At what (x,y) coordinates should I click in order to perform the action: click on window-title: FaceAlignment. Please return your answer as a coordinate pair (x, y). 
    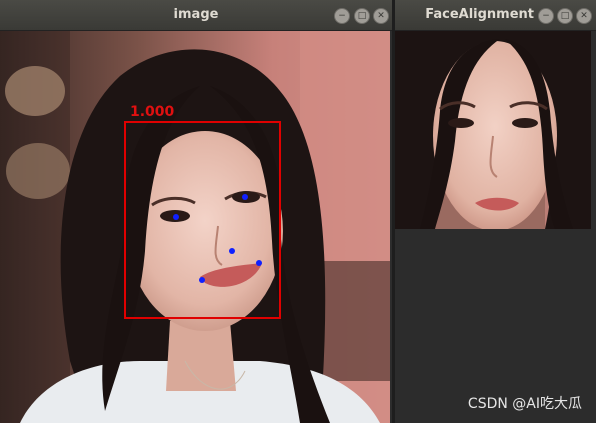
    Looking at the image, I should click on (479, 14).